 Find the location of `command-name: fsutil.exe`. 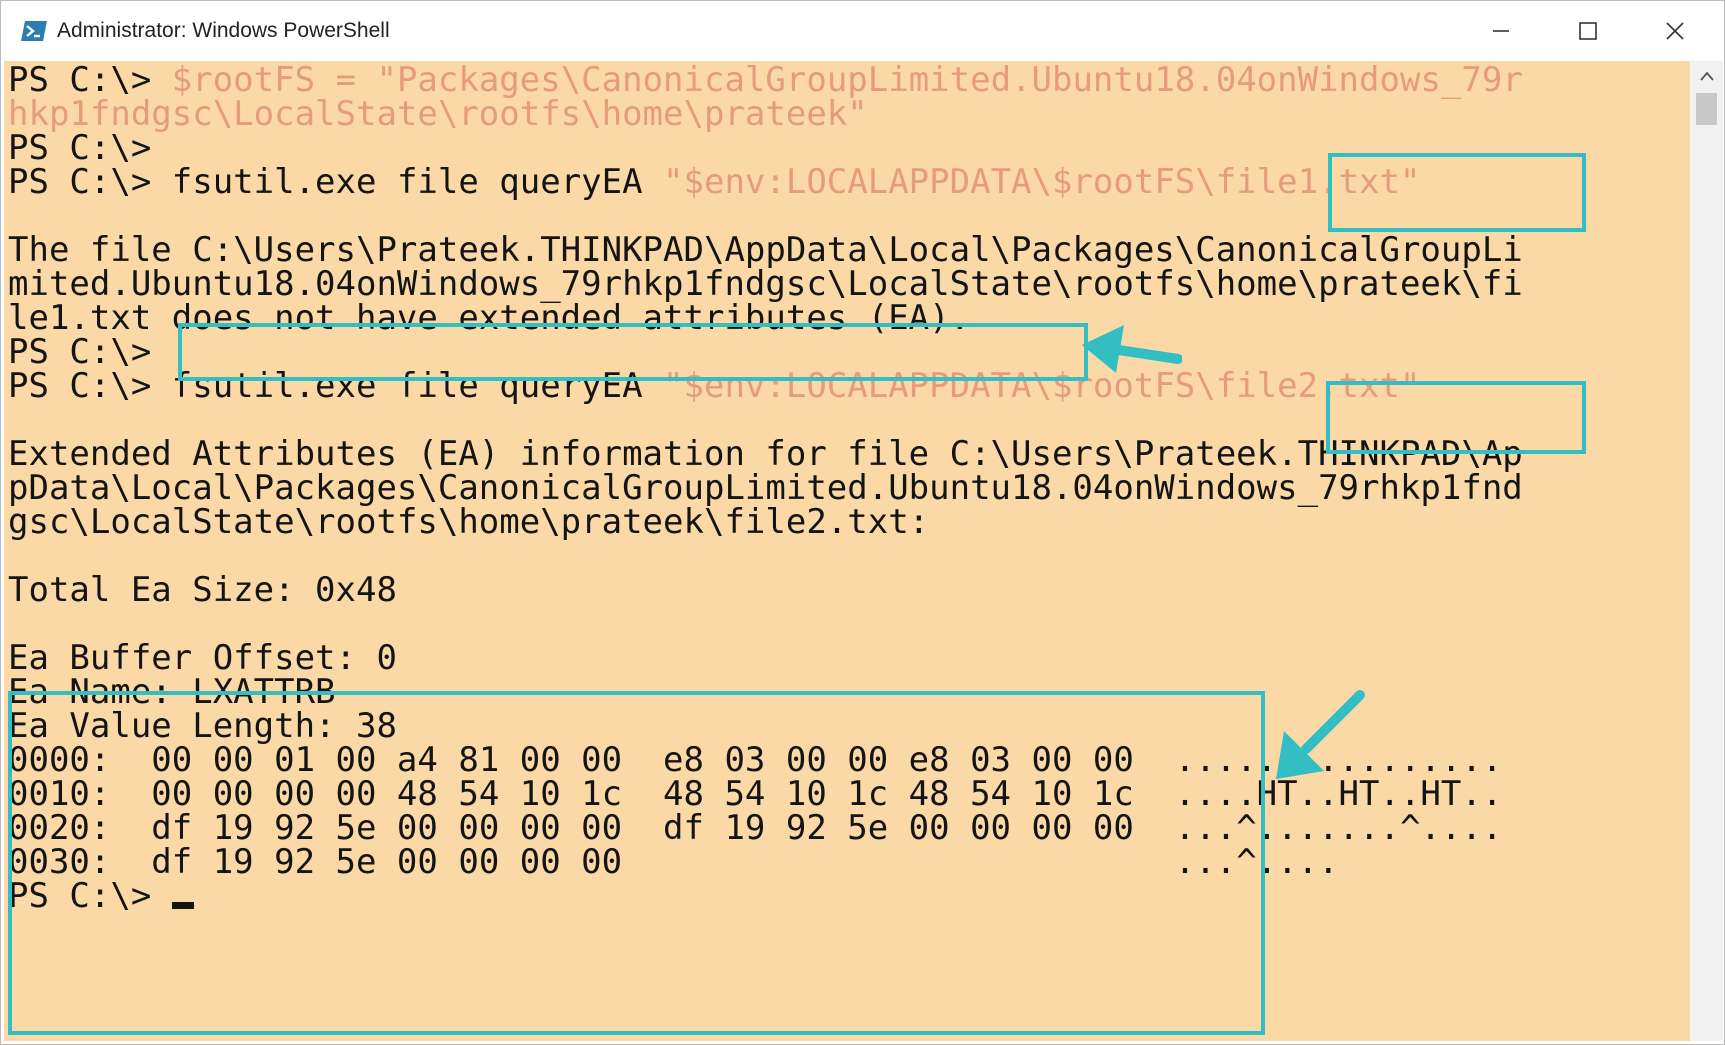

command-name: fsutil.exe is located at coordinates (274, 182).